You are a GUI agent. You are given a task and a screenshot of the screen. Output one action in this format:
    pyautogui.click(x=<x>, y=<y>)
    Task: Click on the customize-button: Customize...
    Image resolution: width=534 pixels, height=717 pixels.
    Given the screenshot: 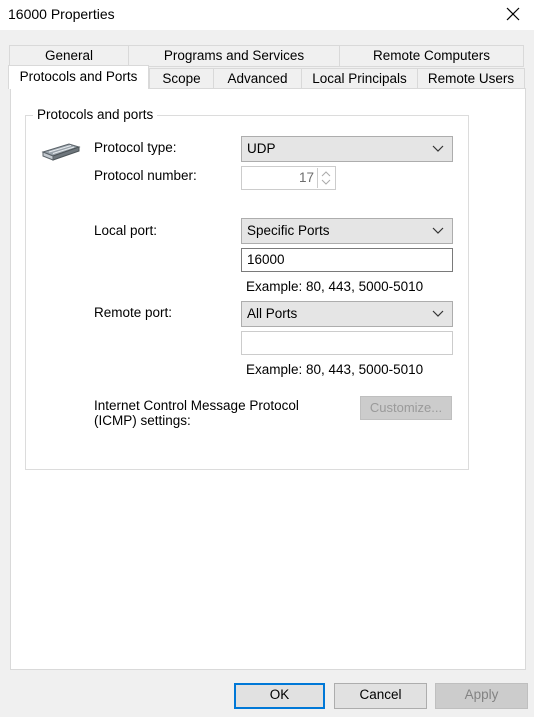 What is the action you would take?
    pyautogui.click(x=406, y=408)
    